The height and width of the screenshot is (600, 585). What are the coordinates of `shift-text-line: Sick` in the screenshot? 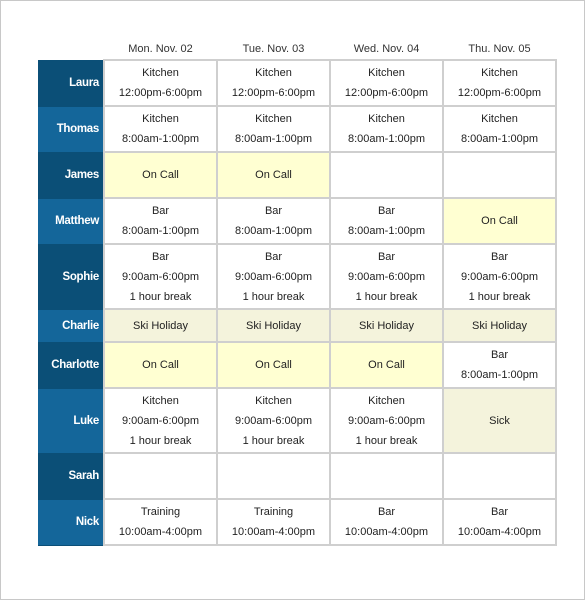 It's located at (499, 420).